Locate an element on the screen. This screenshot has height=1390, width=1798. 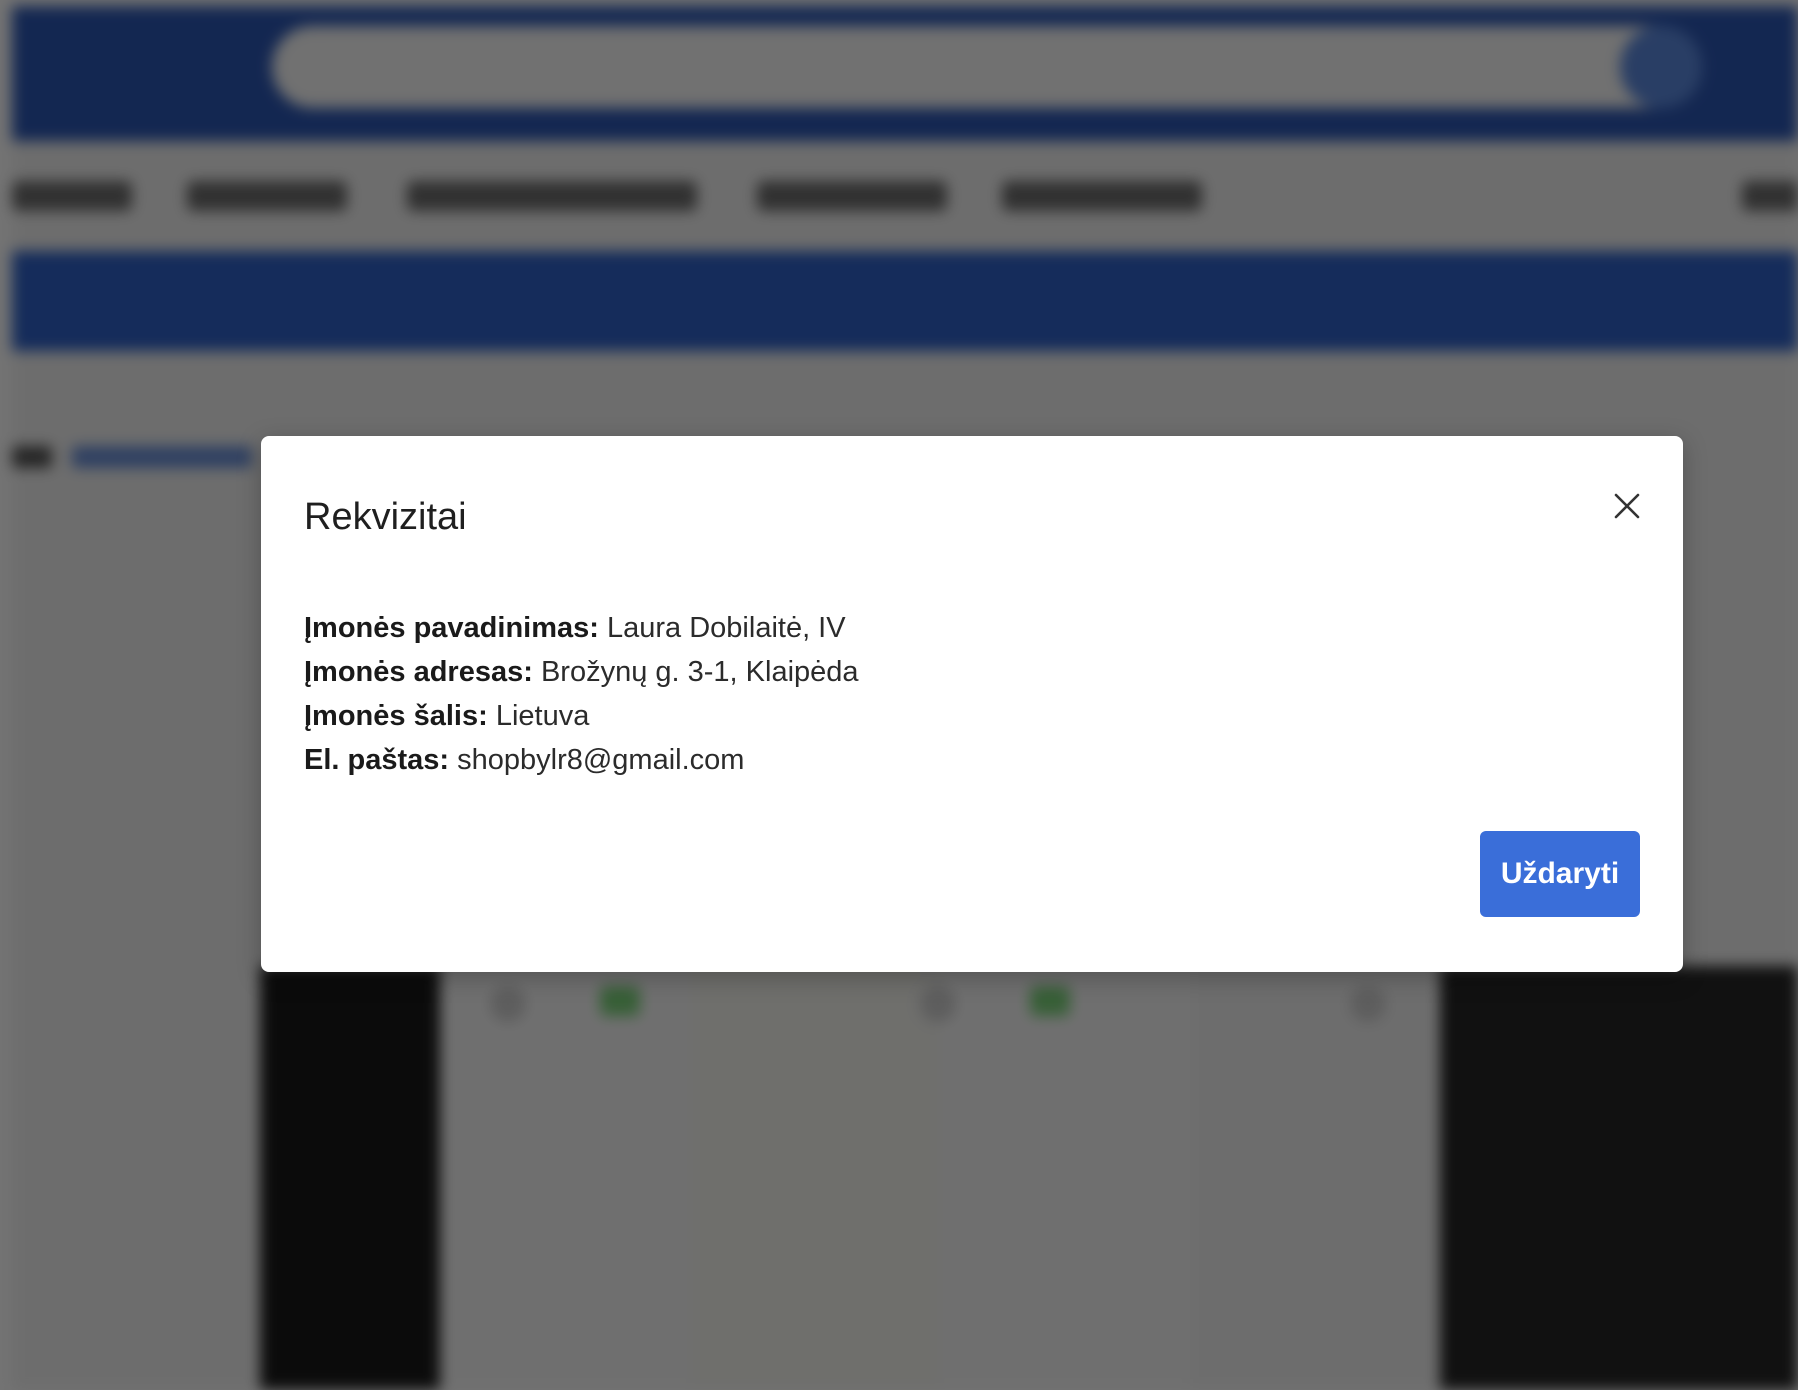
close-modal-button: Uždaryti is located at coordinates (1560, 874).